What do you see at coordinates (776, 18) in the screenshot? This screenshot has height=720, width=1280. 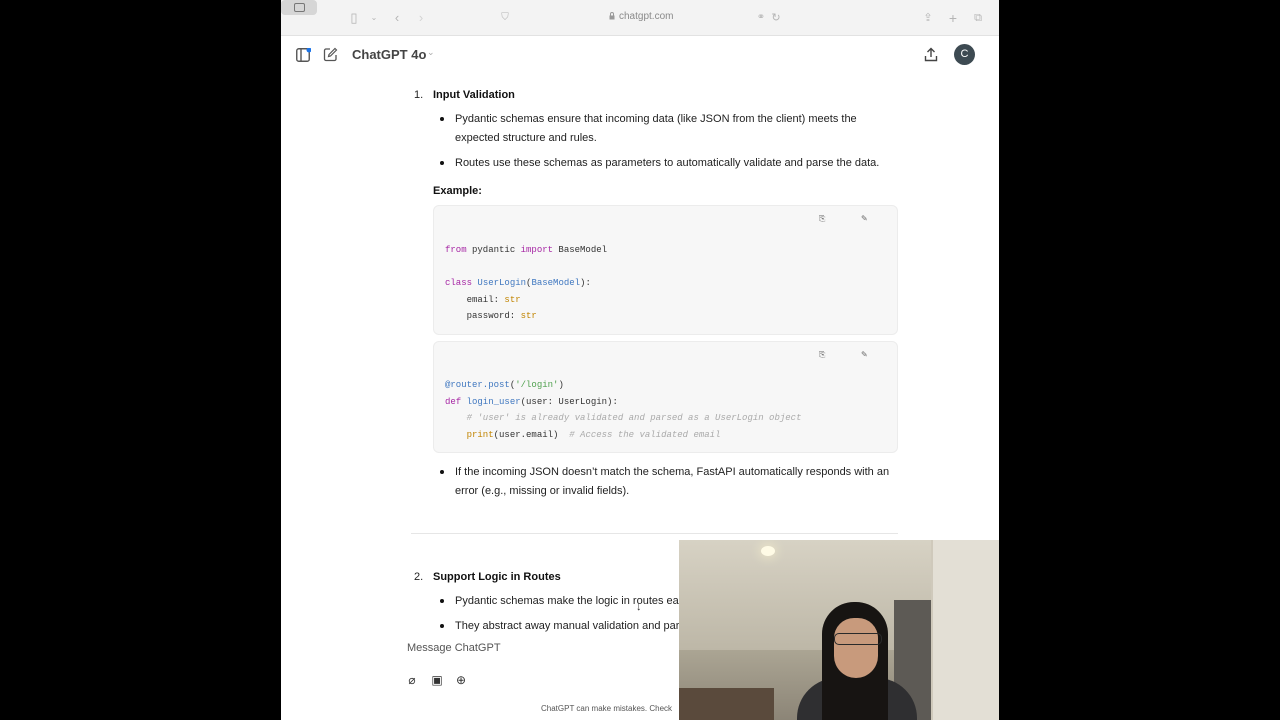 I see `reload-icon: ↻` at bounding box center [776, 18].